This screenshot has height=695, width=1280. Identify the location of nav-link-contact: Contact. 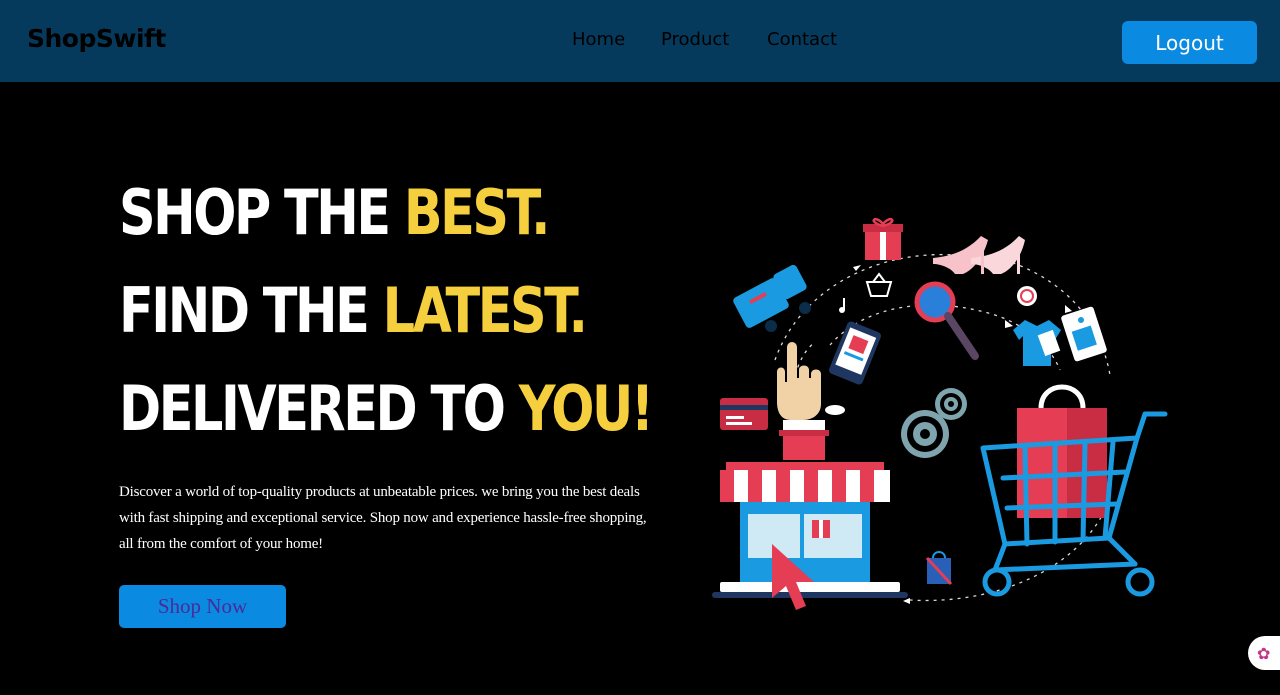
(802, 39).